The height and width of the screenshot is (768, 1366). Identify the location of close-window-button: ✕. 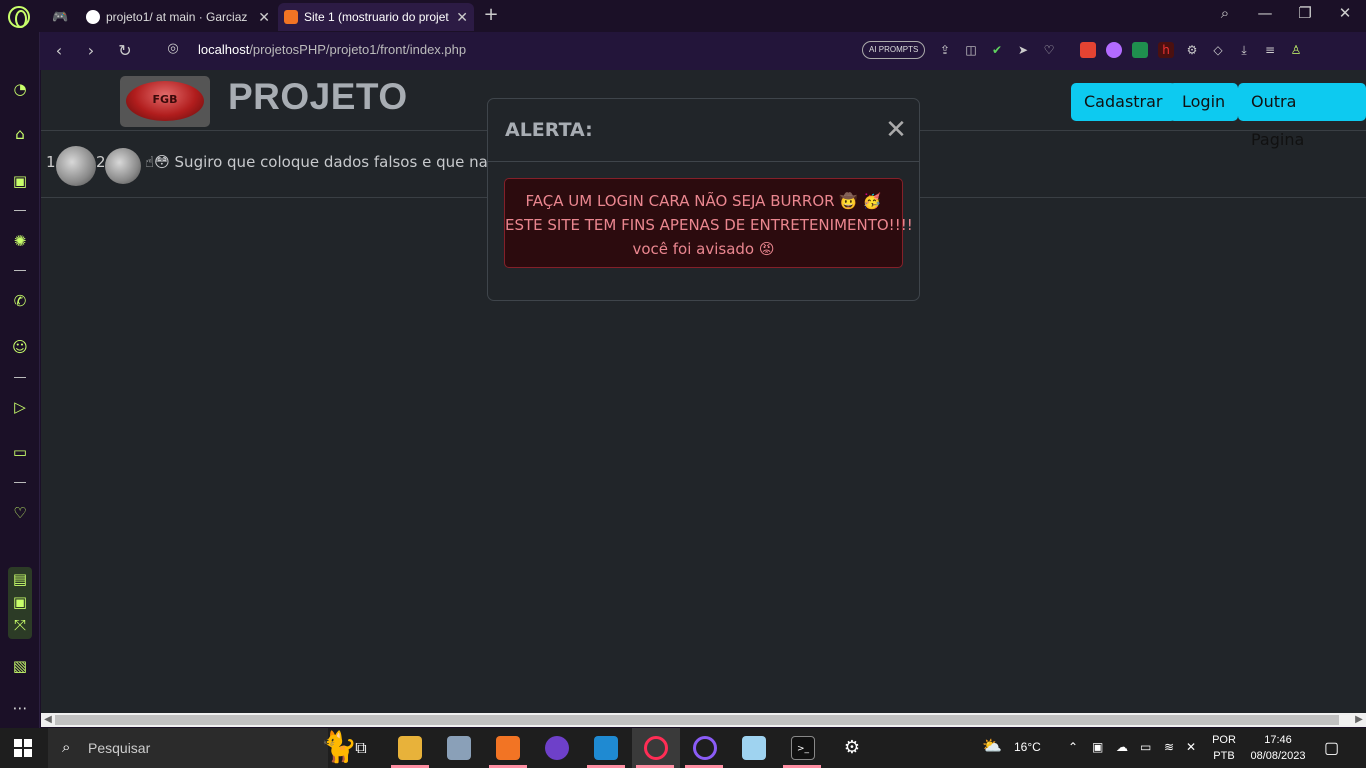
(1345, 13).